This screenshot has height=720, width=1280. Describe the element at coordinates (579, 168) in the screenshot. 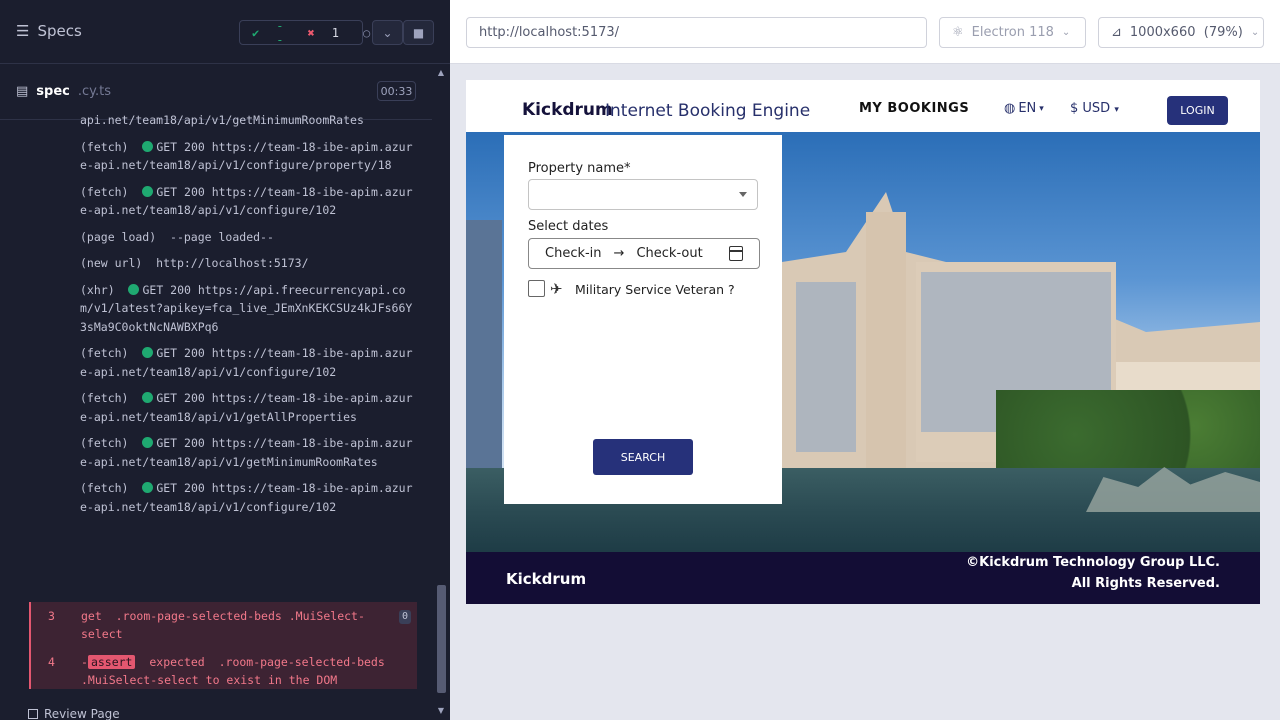

I see `property-label: Property name*` at that location.